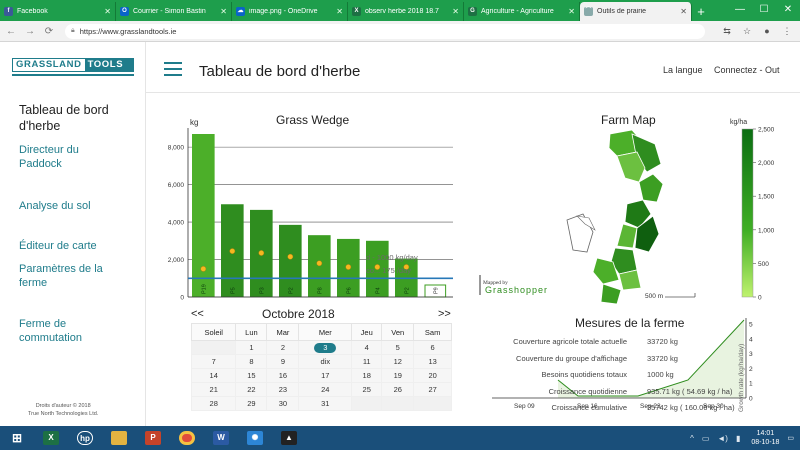 Image resolution: width=800 pixels, height=450 pixels. Describe the element at coordinates (764, 10) in the screenshot. I see `maximize-icon: ☐` at that location.